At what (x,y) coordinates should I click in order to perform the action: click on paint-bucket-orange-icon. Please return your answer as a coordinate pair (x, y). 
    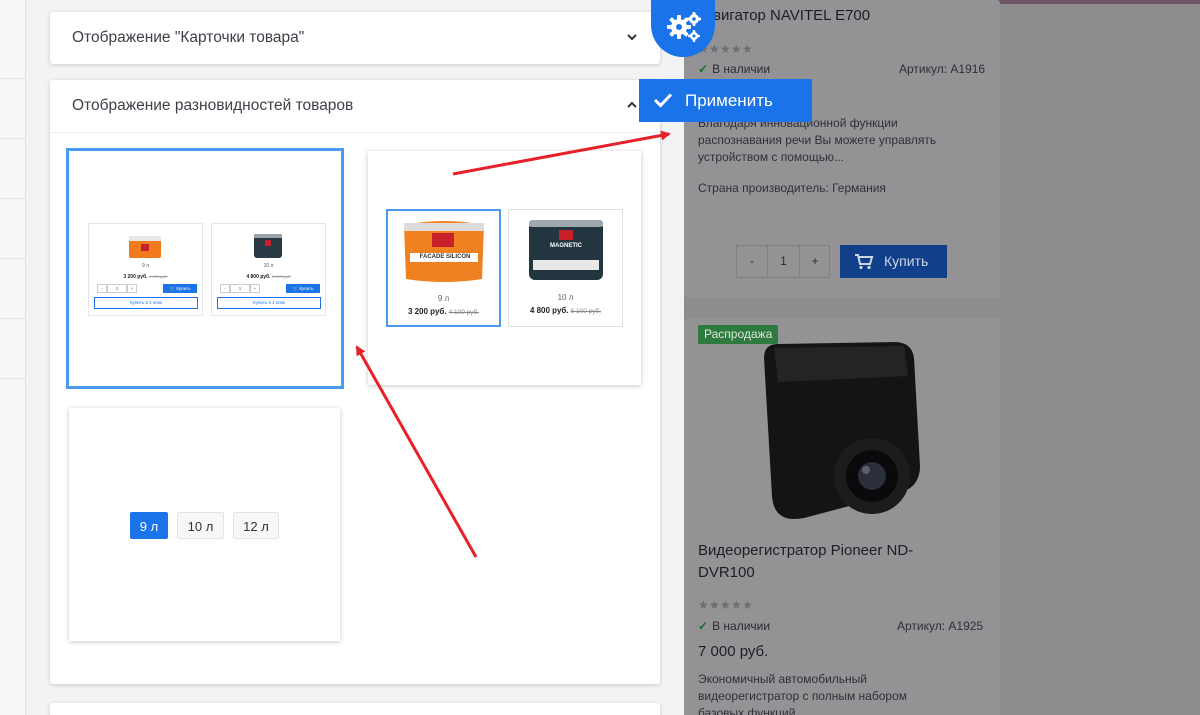
    Looking at the image, I should click on (145, 247).